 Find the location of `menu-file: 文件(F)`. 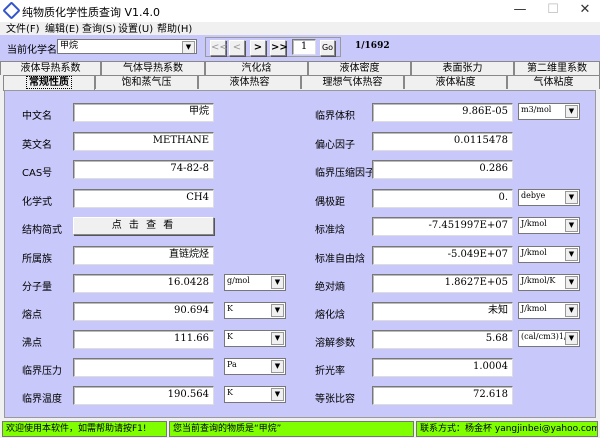

menu-file: 文件(F) is located at coordinates (23, 27).